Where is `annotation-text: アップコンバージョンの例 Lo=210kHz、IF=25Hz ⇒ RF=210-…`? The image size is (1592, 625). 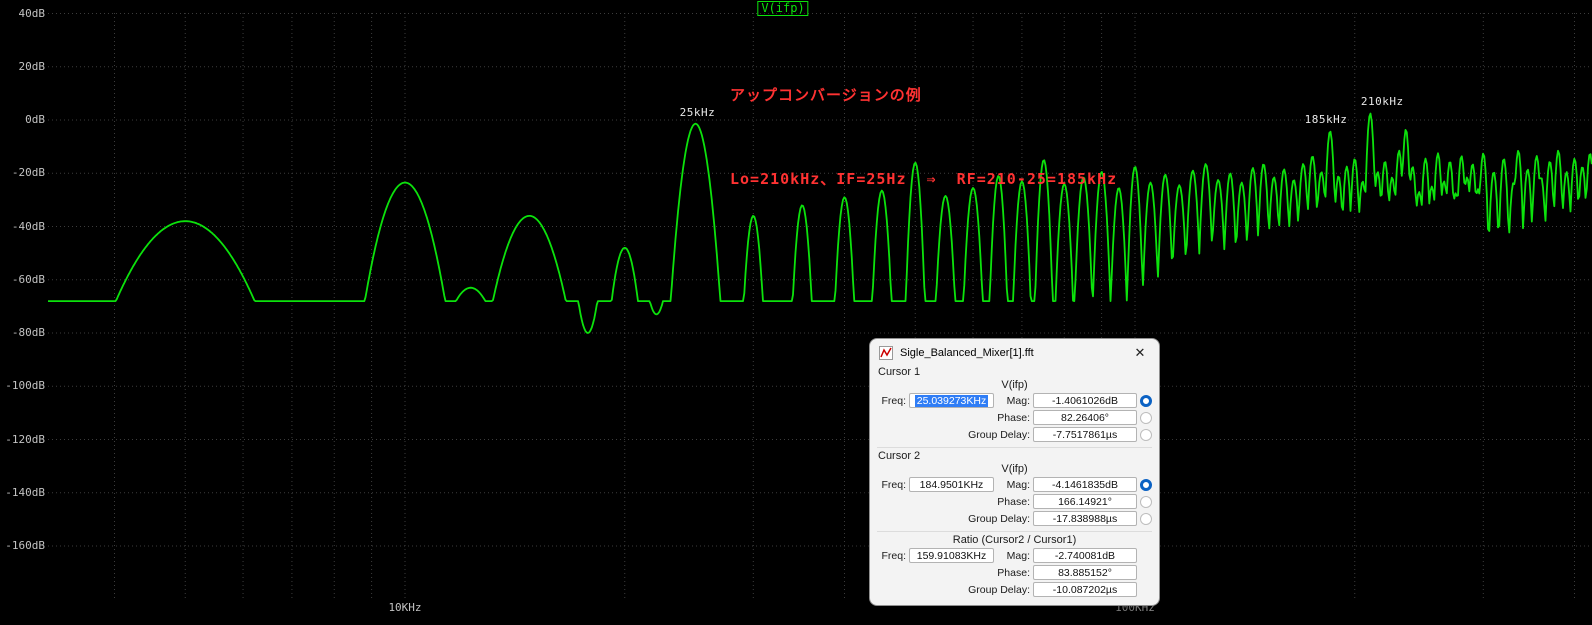 annotation-text: アップコンバージョンの例 Lo=210kHz、IF=25Hz ⇒ RF=210-… is located at coordinates (923, 137).